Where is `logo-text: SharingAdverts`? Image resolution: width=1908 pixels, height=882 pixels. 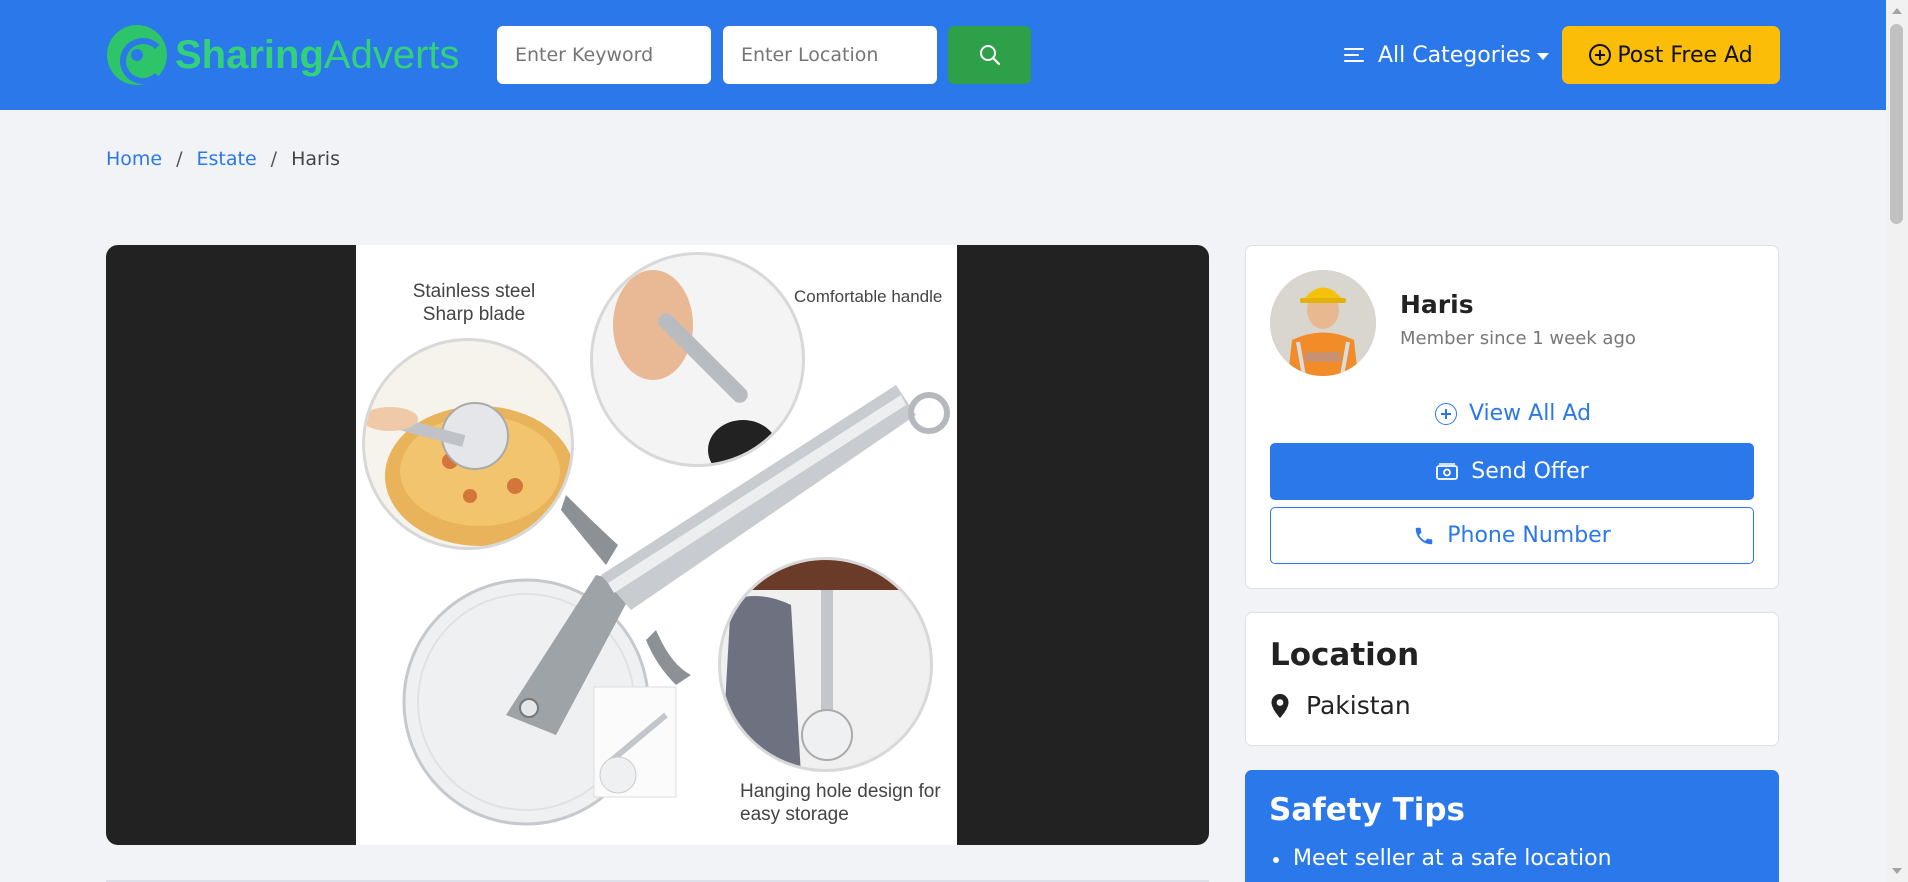 logo-text: SharingAdverts is located at coordinates (317, 55).